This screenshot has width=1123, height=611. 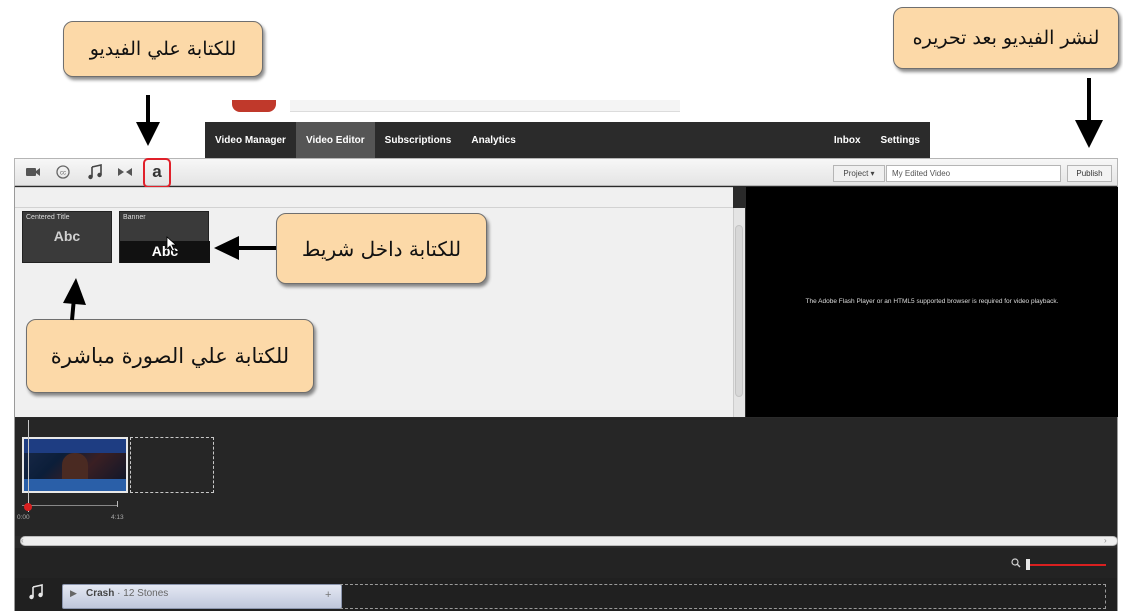 I want to click on callout-write-on-image: للكتابة علي الصورة مباشرة, so click(x=170, y=356).